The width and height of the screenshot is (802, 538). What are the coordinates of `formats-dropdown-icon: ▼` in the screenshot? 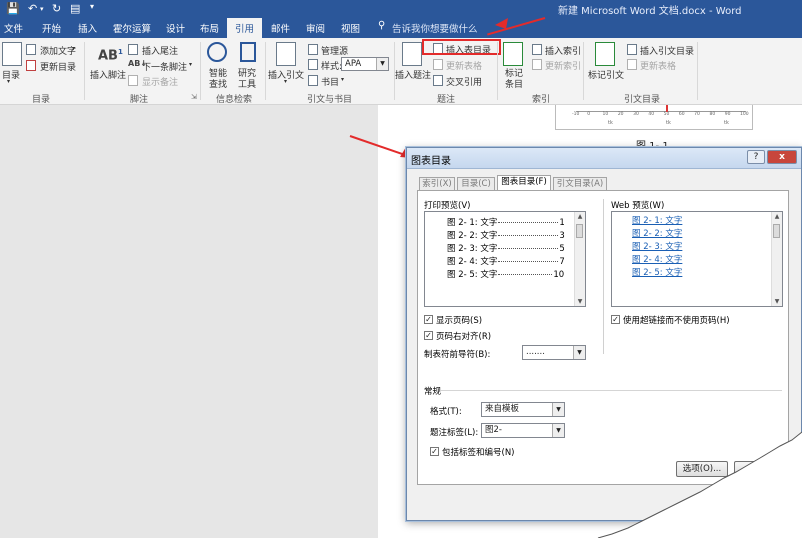 It's located at (558, 409).